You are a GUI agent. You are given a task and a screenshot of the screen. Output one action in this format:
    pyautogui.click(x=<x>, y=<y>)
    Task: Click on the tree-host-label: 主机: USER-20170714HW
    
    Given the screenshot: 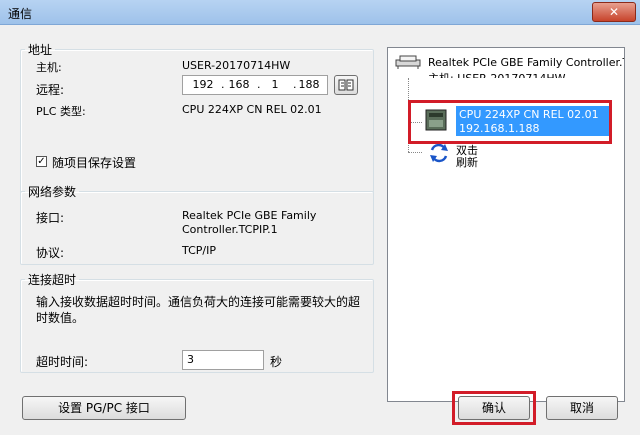 What is the action you would take?
    pyautogui.click(x=497, y=74)
    